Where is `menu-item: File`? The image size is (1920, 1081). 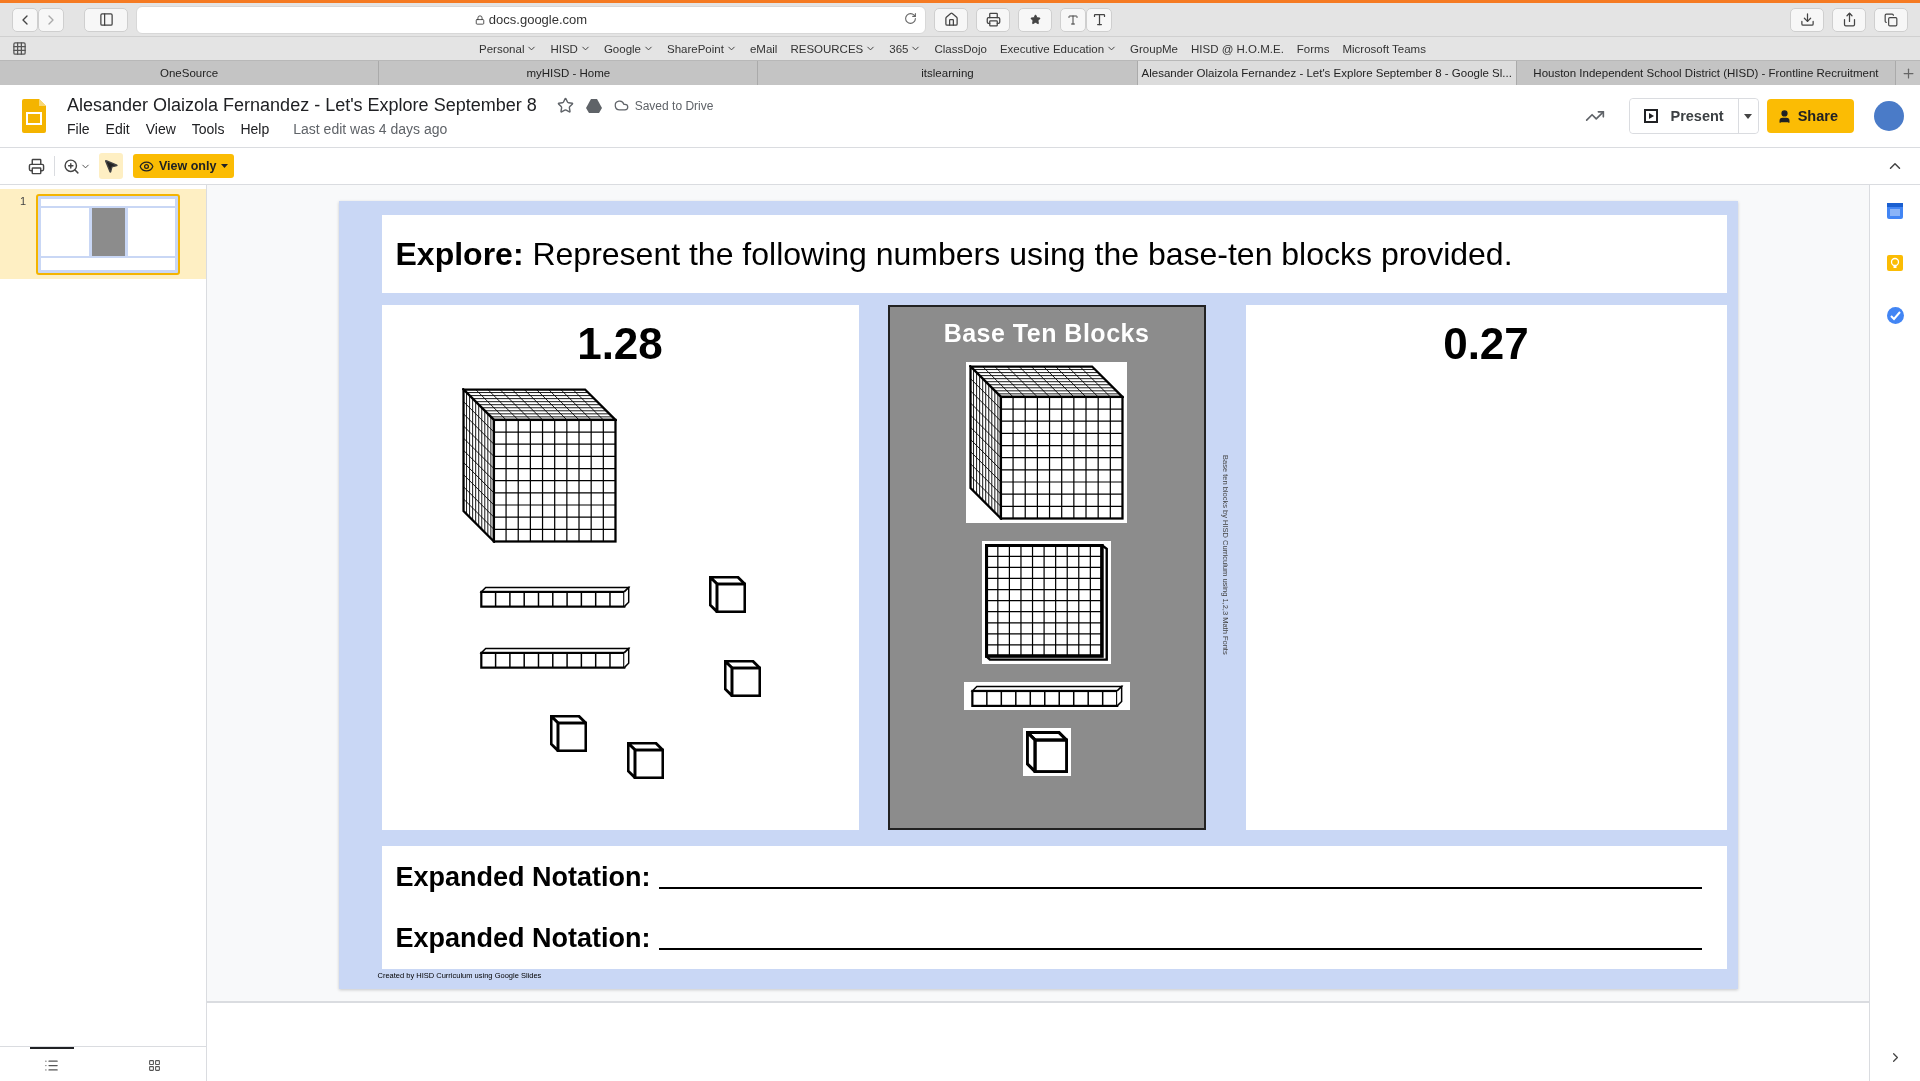 menu-item: File is located at coordinates (78, 129).